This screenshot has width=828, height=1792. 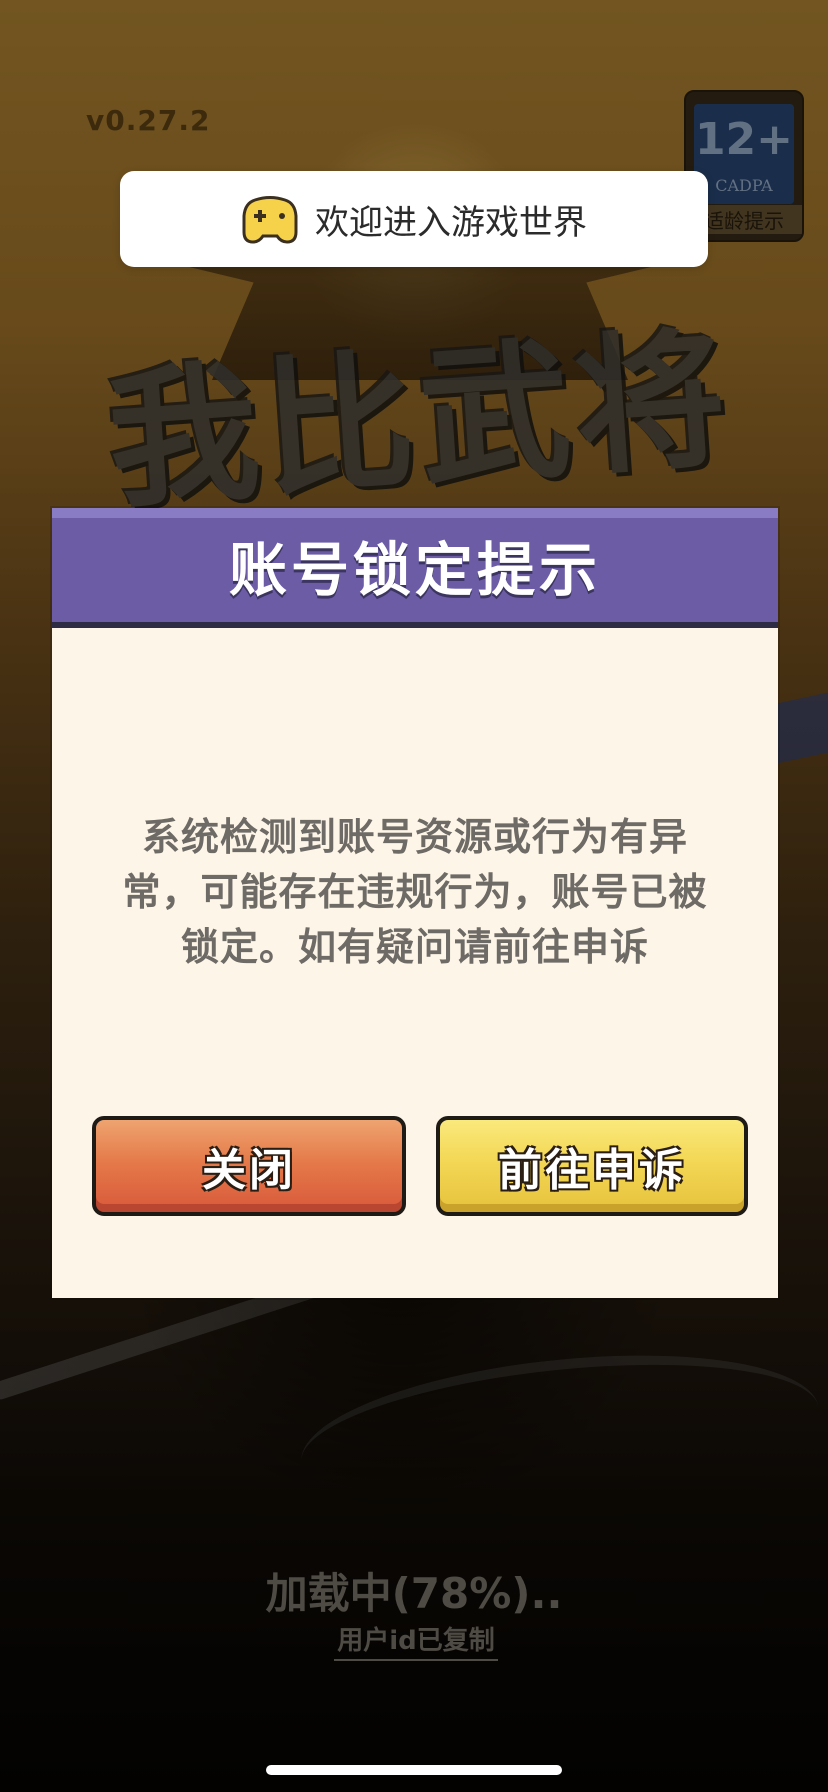 I want to click on dialog-header: 账号锁定提示, so click(x=415, y=568).